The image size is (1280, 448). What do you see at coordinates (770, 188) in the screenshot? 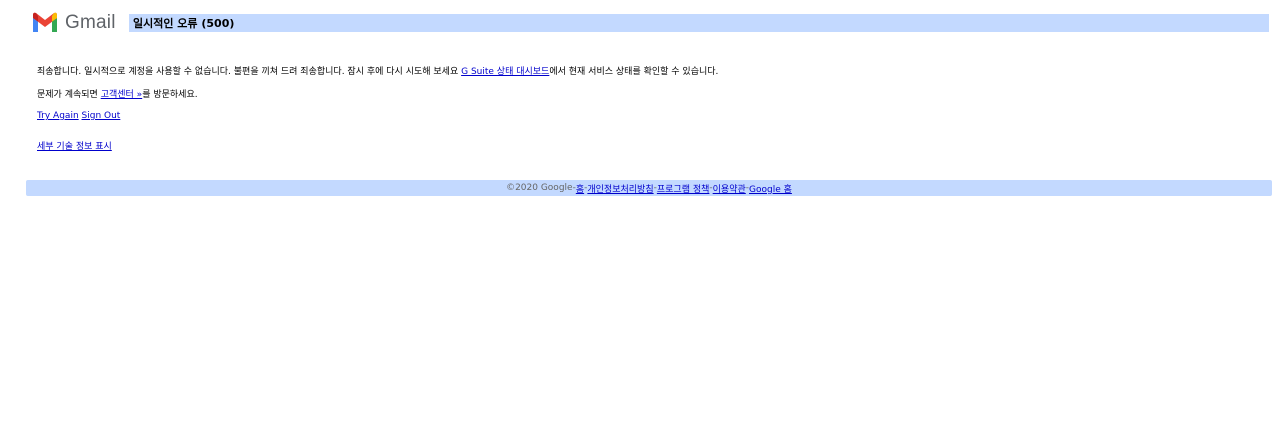
I see `footer-google-home-link: Google 홈` at bounding box center [770, 188].